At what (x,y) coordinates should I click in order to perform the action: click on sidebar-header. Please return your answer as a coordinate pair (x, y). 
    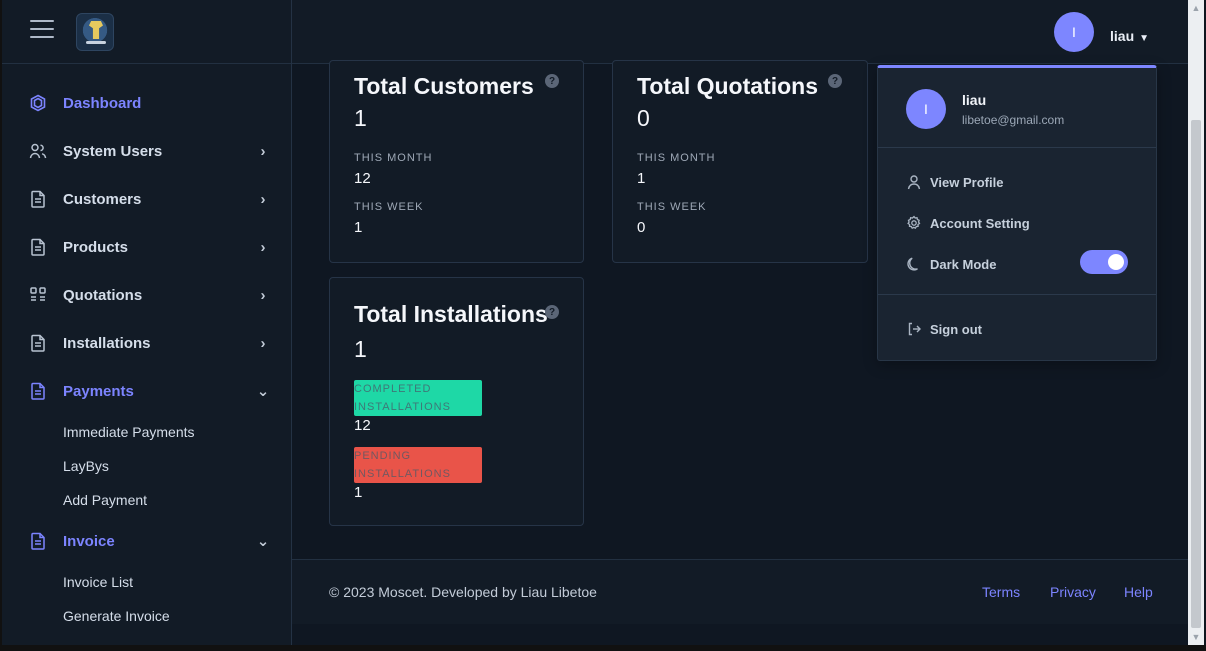
    Looking at the image, I should click on (146, 32).